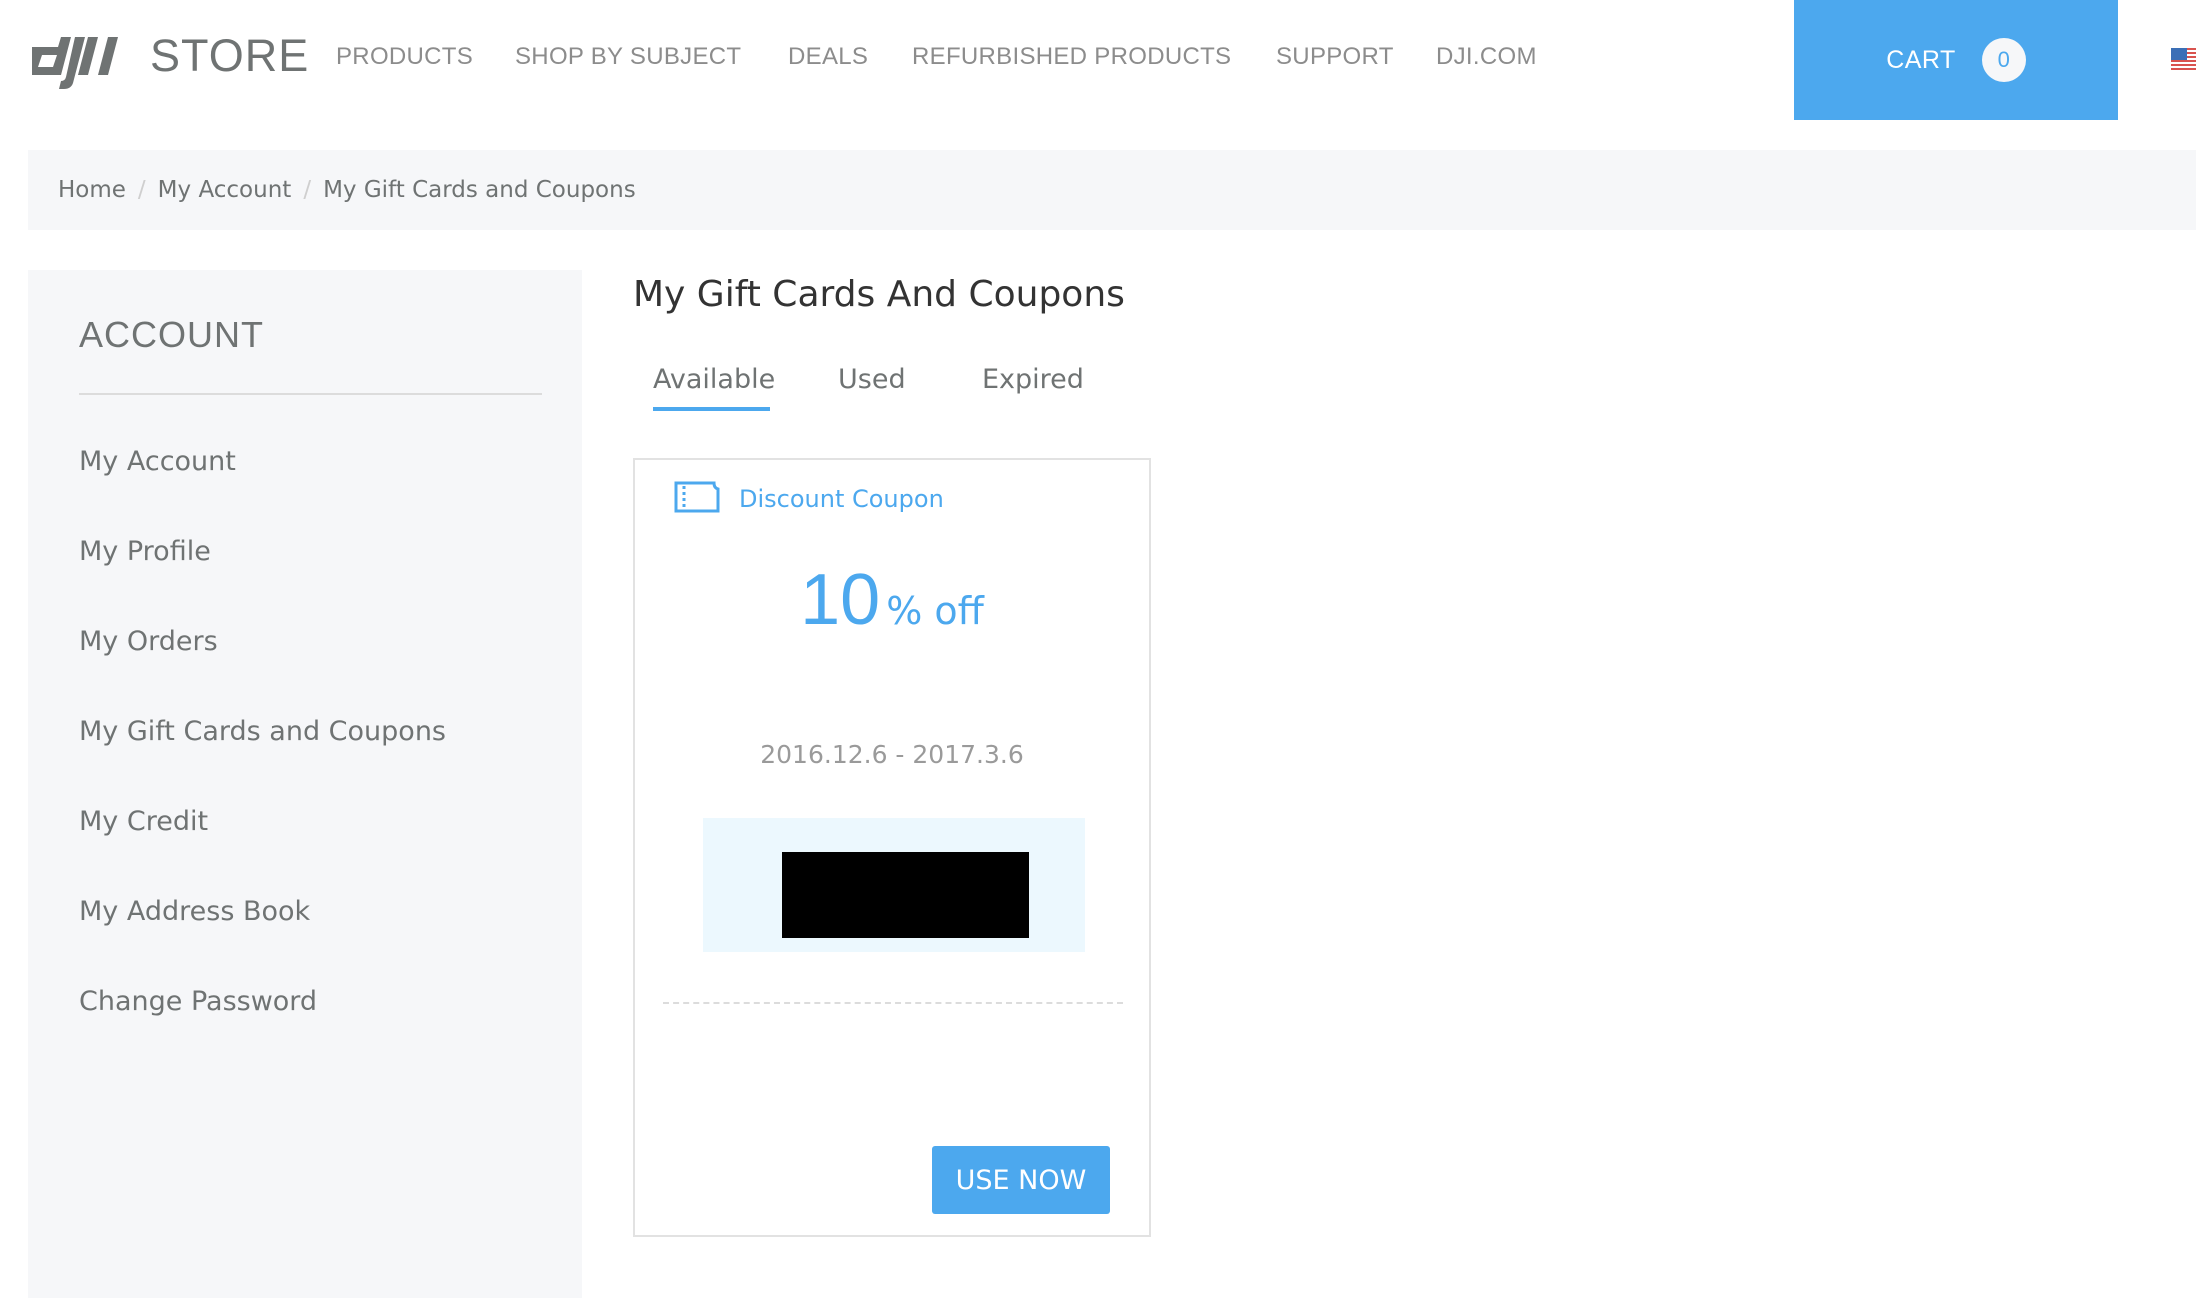  Describe the element at coordinates (879, 294) in the screenshot. I see `page-title: My Gift Cards And Coupons` at that location.